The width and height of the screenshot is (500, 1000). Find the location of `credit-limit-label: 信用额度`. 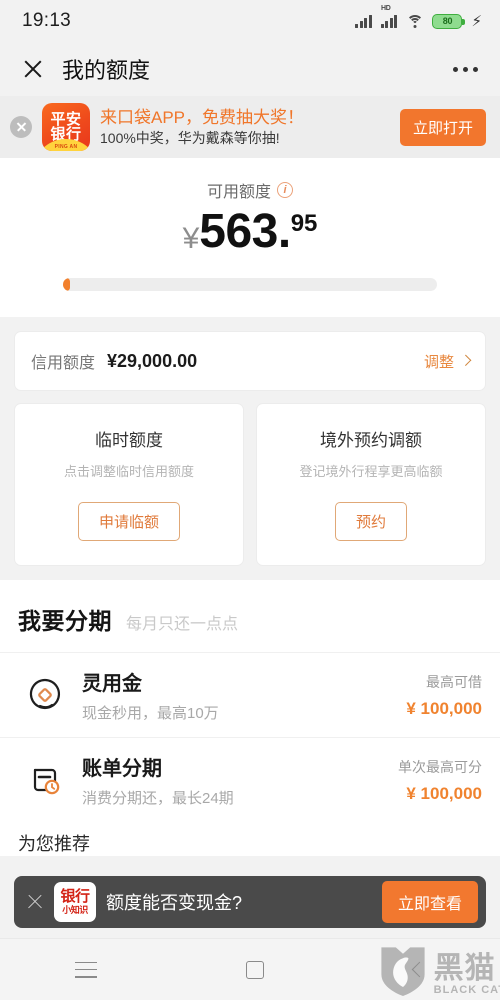

credit-limit-label: 信用额度 is located at coordinates (63, 363).